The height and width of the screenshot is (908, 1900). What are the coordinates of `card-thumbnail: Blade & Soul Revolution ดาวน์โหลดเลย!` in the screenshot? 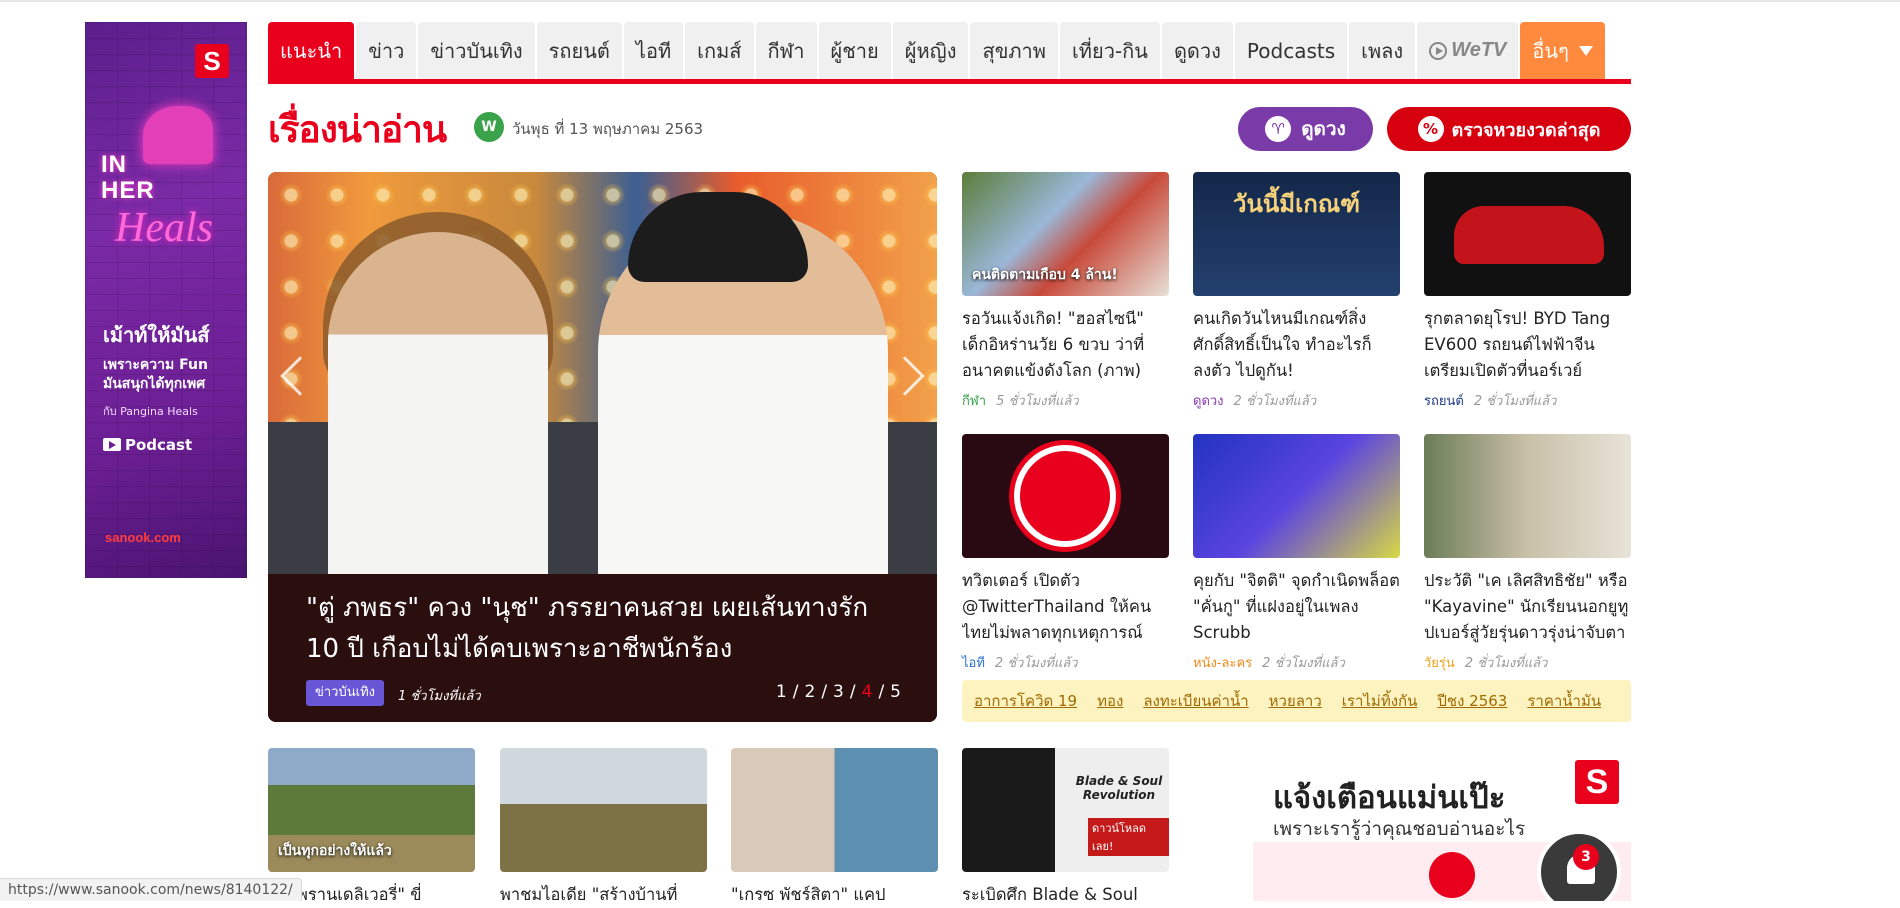 It's located at (1065, 810).